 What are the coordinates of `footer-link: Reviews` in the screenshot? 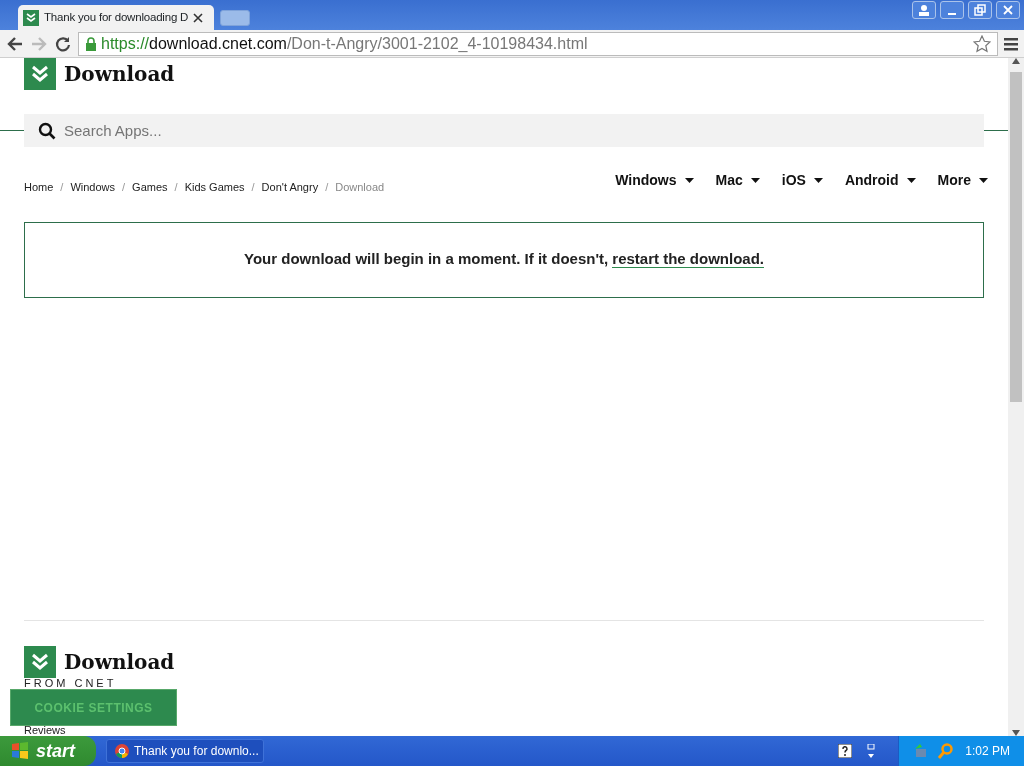 It's located at (504, 729).